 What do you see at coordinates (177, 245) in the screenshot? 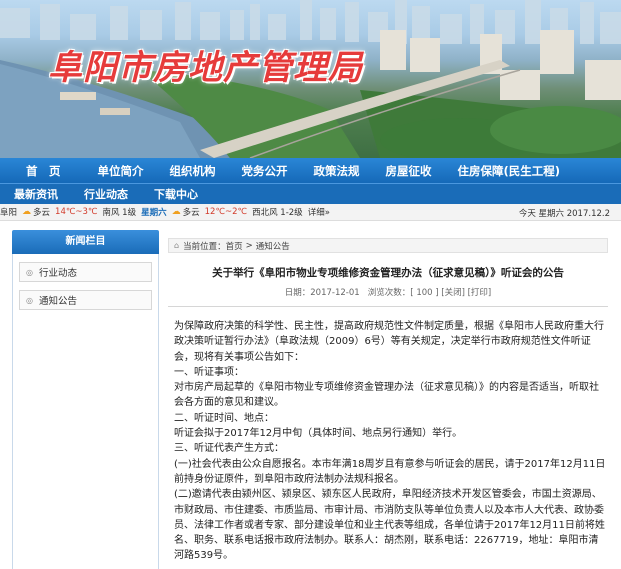
I see `home-icon: ⌂` at bounding box center [177, 245].